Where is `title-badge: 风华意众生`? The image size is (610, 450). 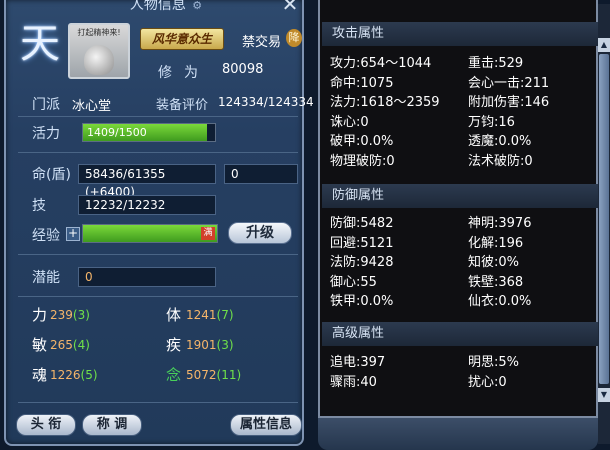
title-badge: 风华意众生 is located at coordinates (182, 39).